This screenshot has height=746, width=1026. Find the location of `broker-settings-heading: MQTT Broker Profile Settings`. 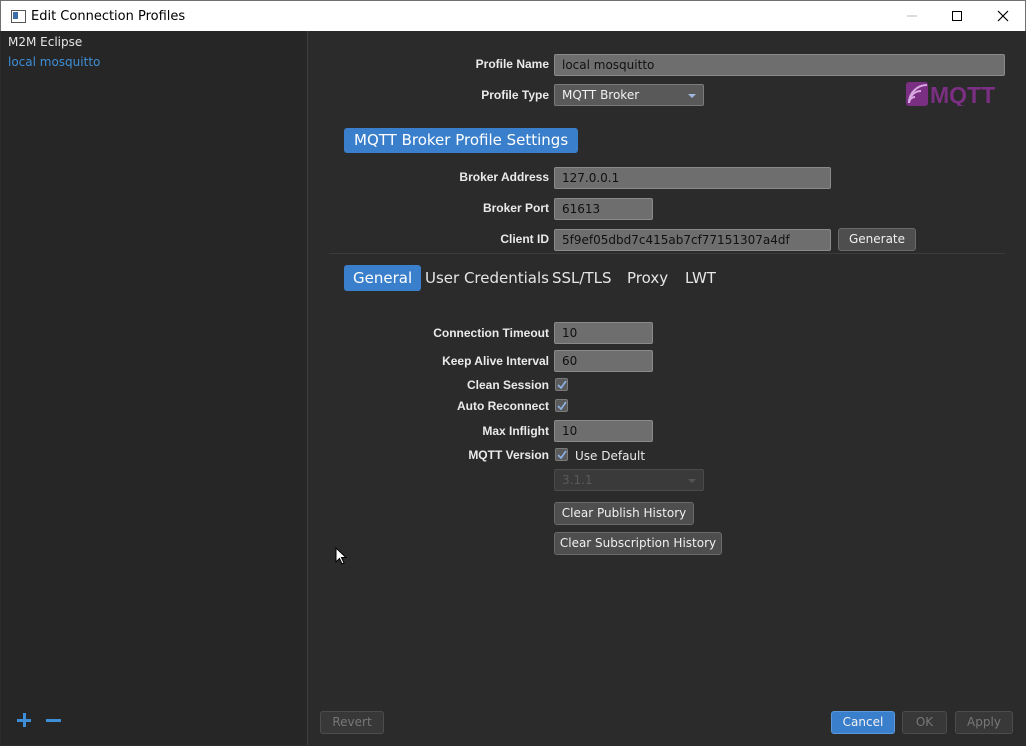

broker-settings-heading: MQTT Broker Profile Settings is located at coordinates (461, 140).